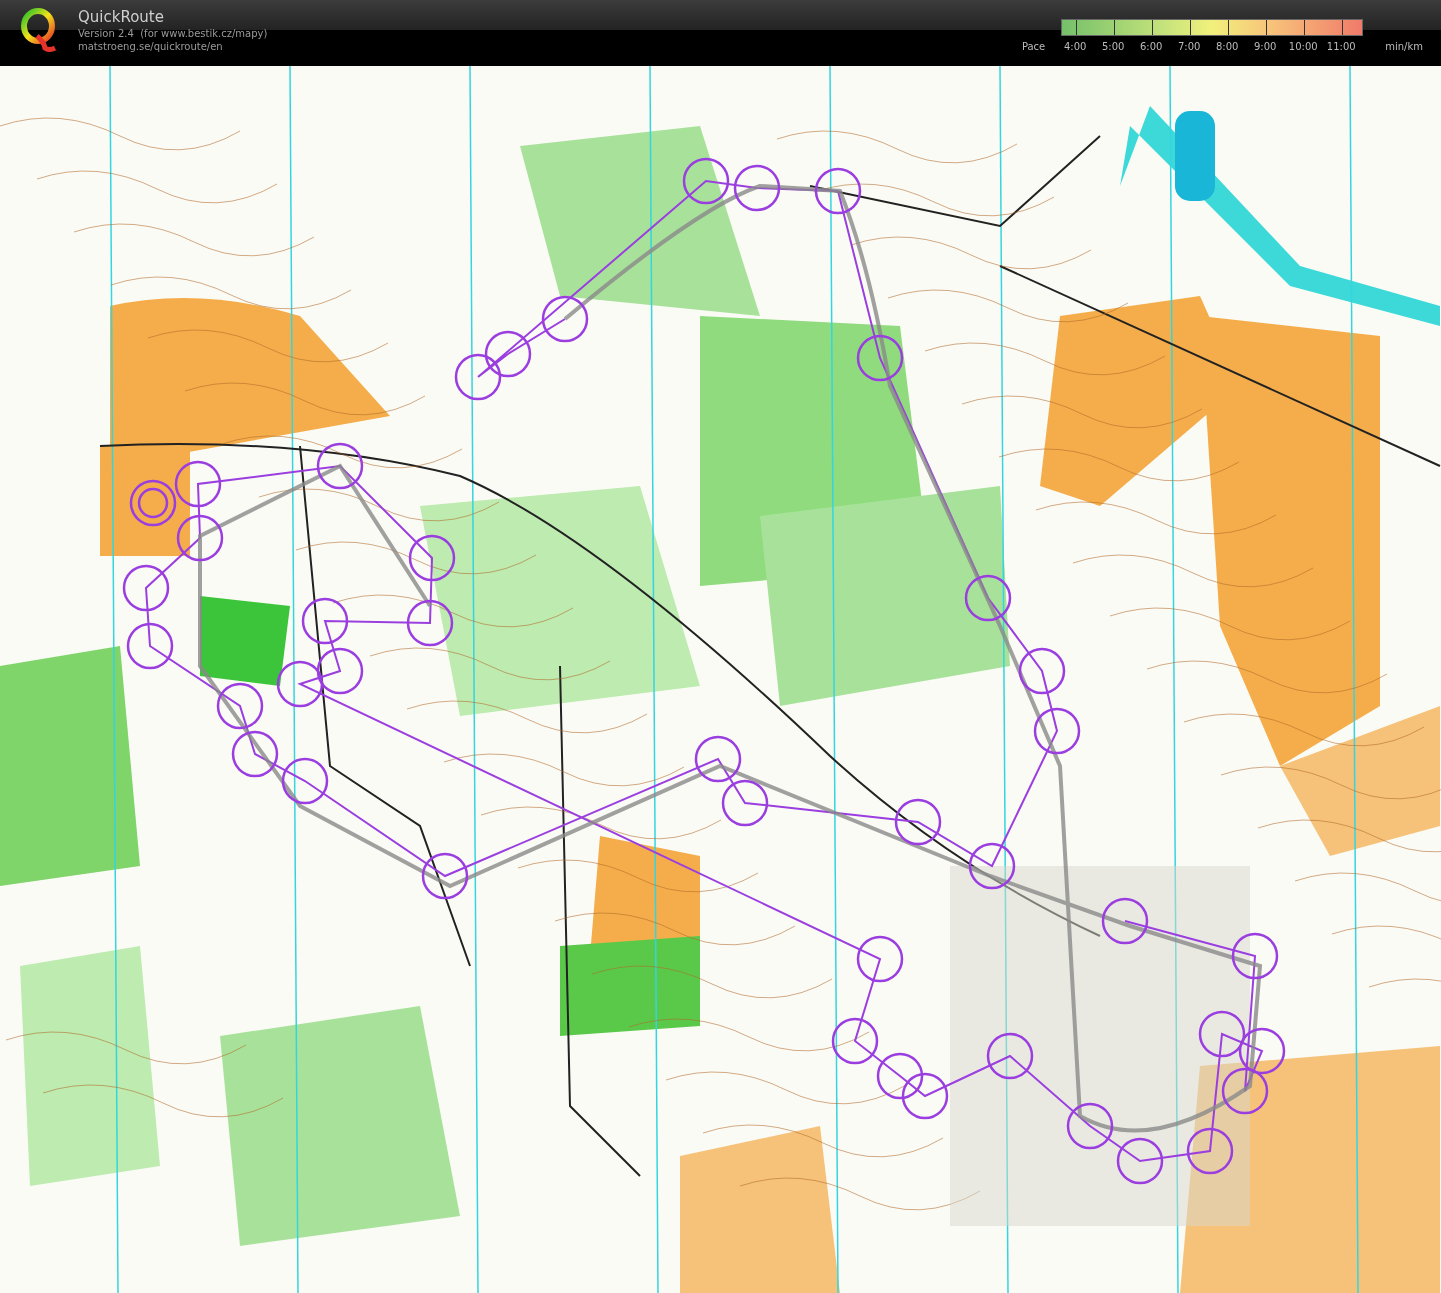 The image size is (1441, 1293). Describe the element at coordinates (1113, 47) in the screenshot. I see `pace-tick-label: 5:00` at that location.